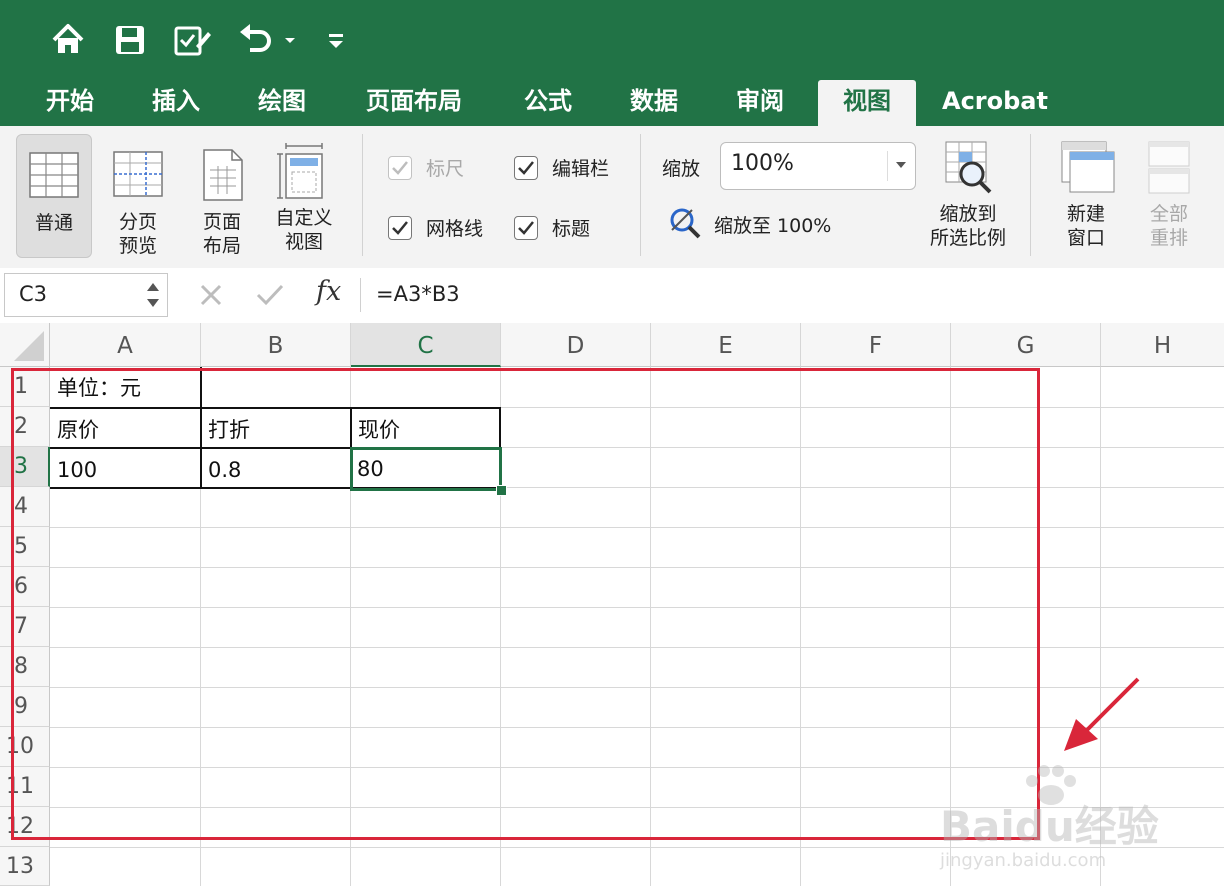 Image resolution: width=1224 pixels, height=887 pixels. Describe the element at coordinates (130, 40) in the screenshot. I see `save-icon` at that location.